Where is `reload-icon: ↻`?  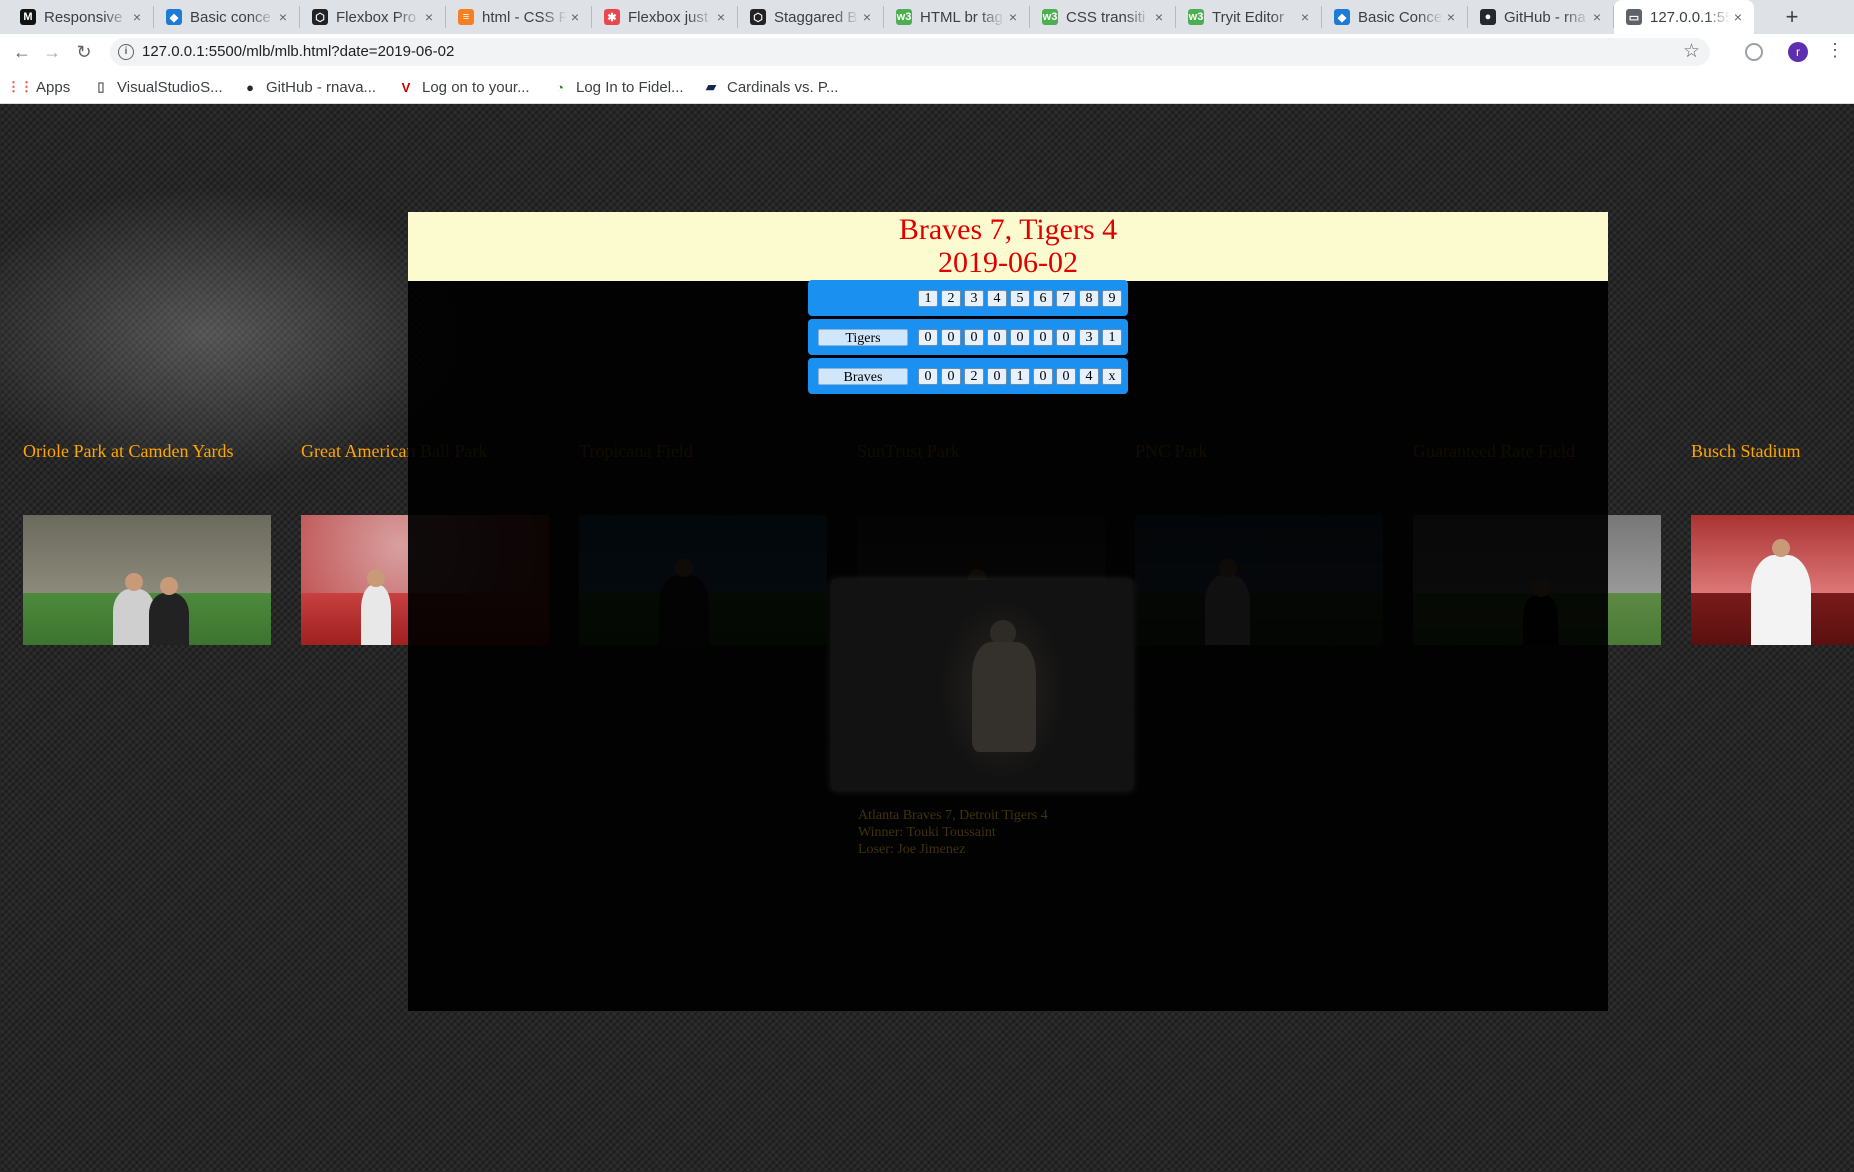
reload-icon: ↻ is located at coordinates (84, 52).